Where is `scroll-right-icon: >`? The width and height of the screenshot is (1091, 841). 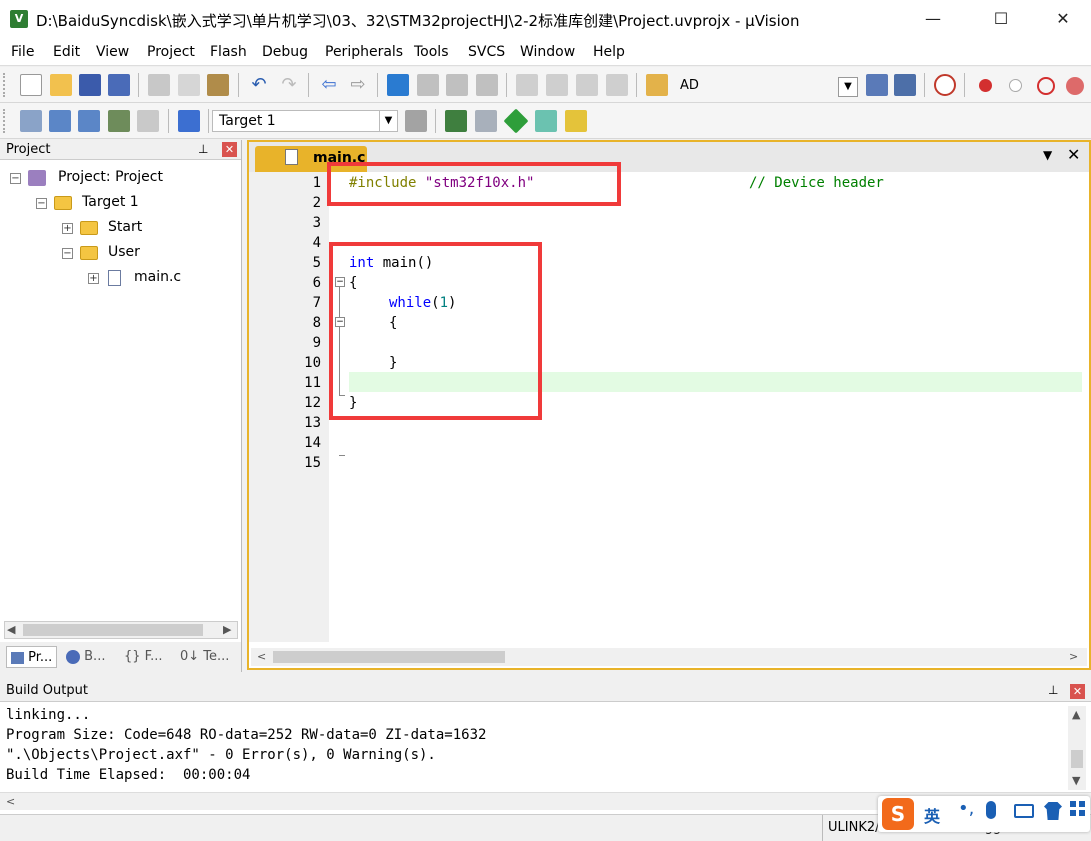
scroll-right-icon: > is located at coordinates (1073, 656).